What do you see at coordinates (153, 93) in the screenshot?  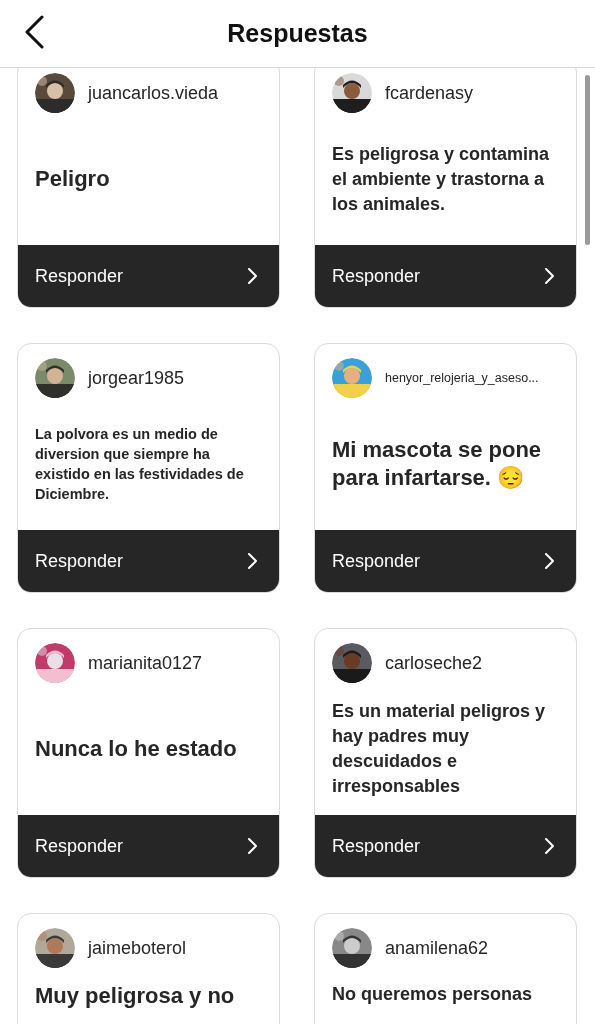 I see `username: juancarlos.vieda` at bounding box center [153, 93].